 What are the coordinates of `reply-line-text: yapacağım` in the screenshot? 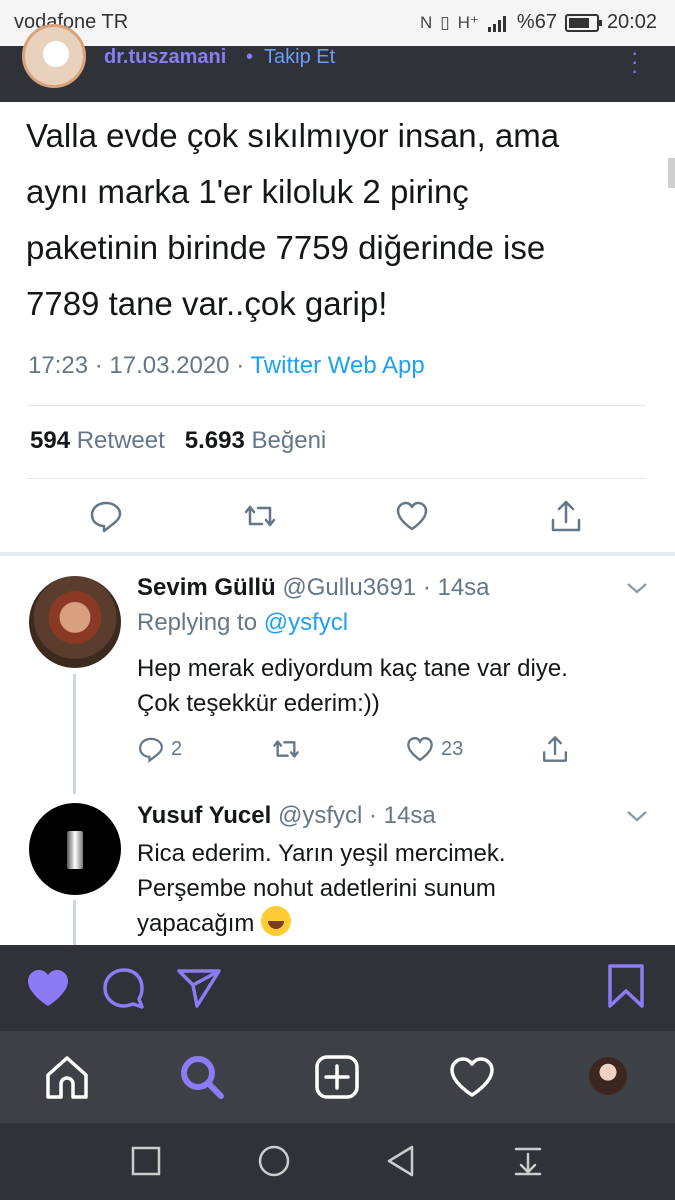 It's located at (196, 923).